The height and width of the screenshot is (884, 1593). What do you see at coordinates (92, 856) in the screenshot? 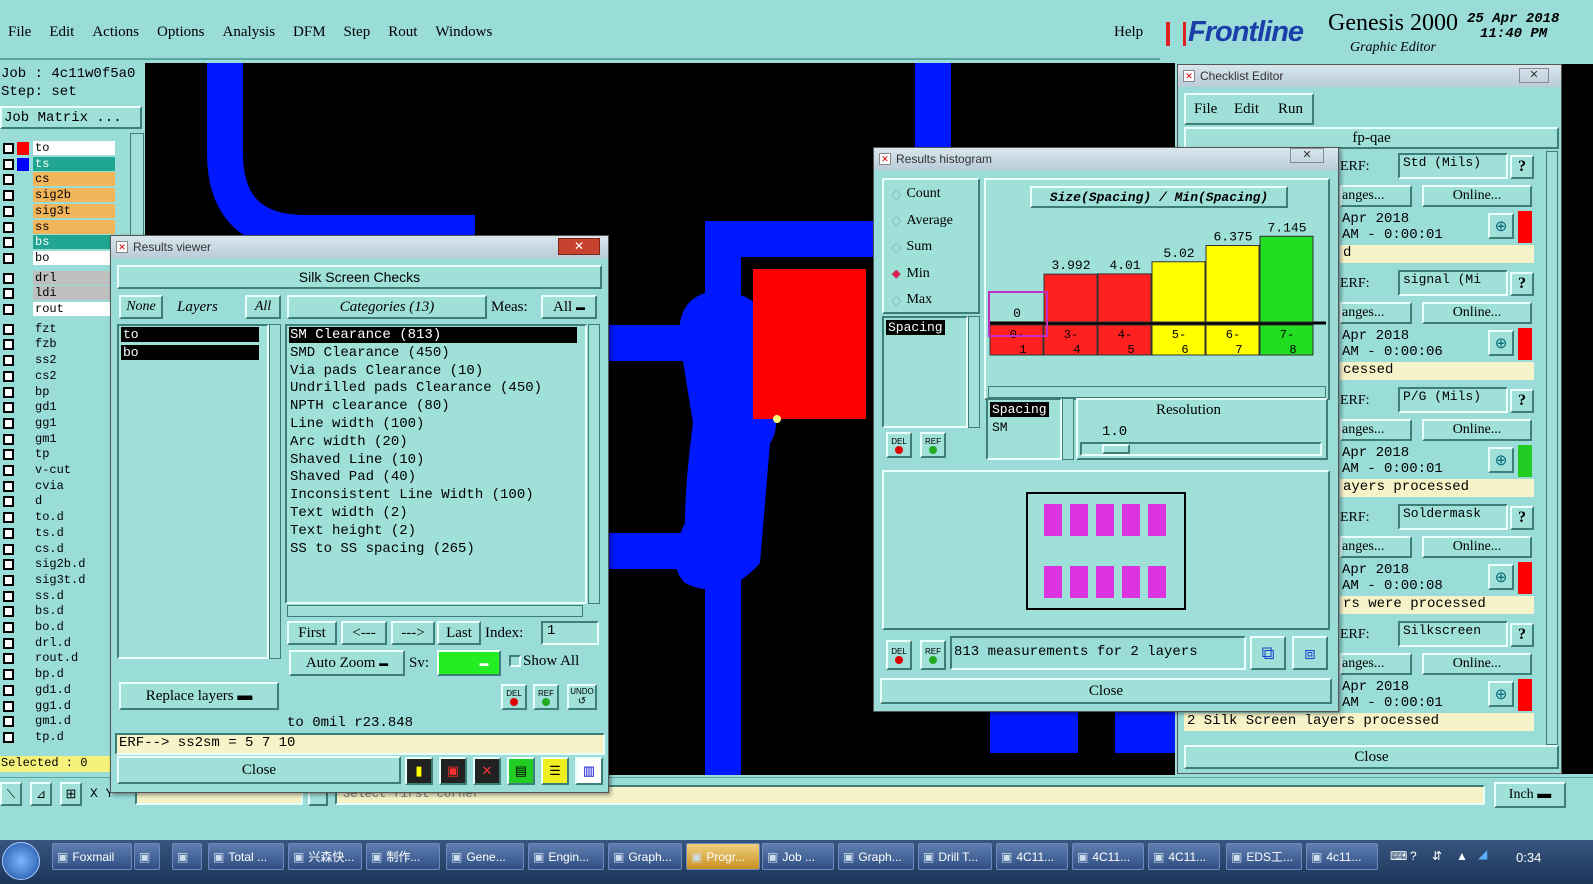
I see `taskbar-button: ▣ Foxmail` at bounding box center [92, 856].